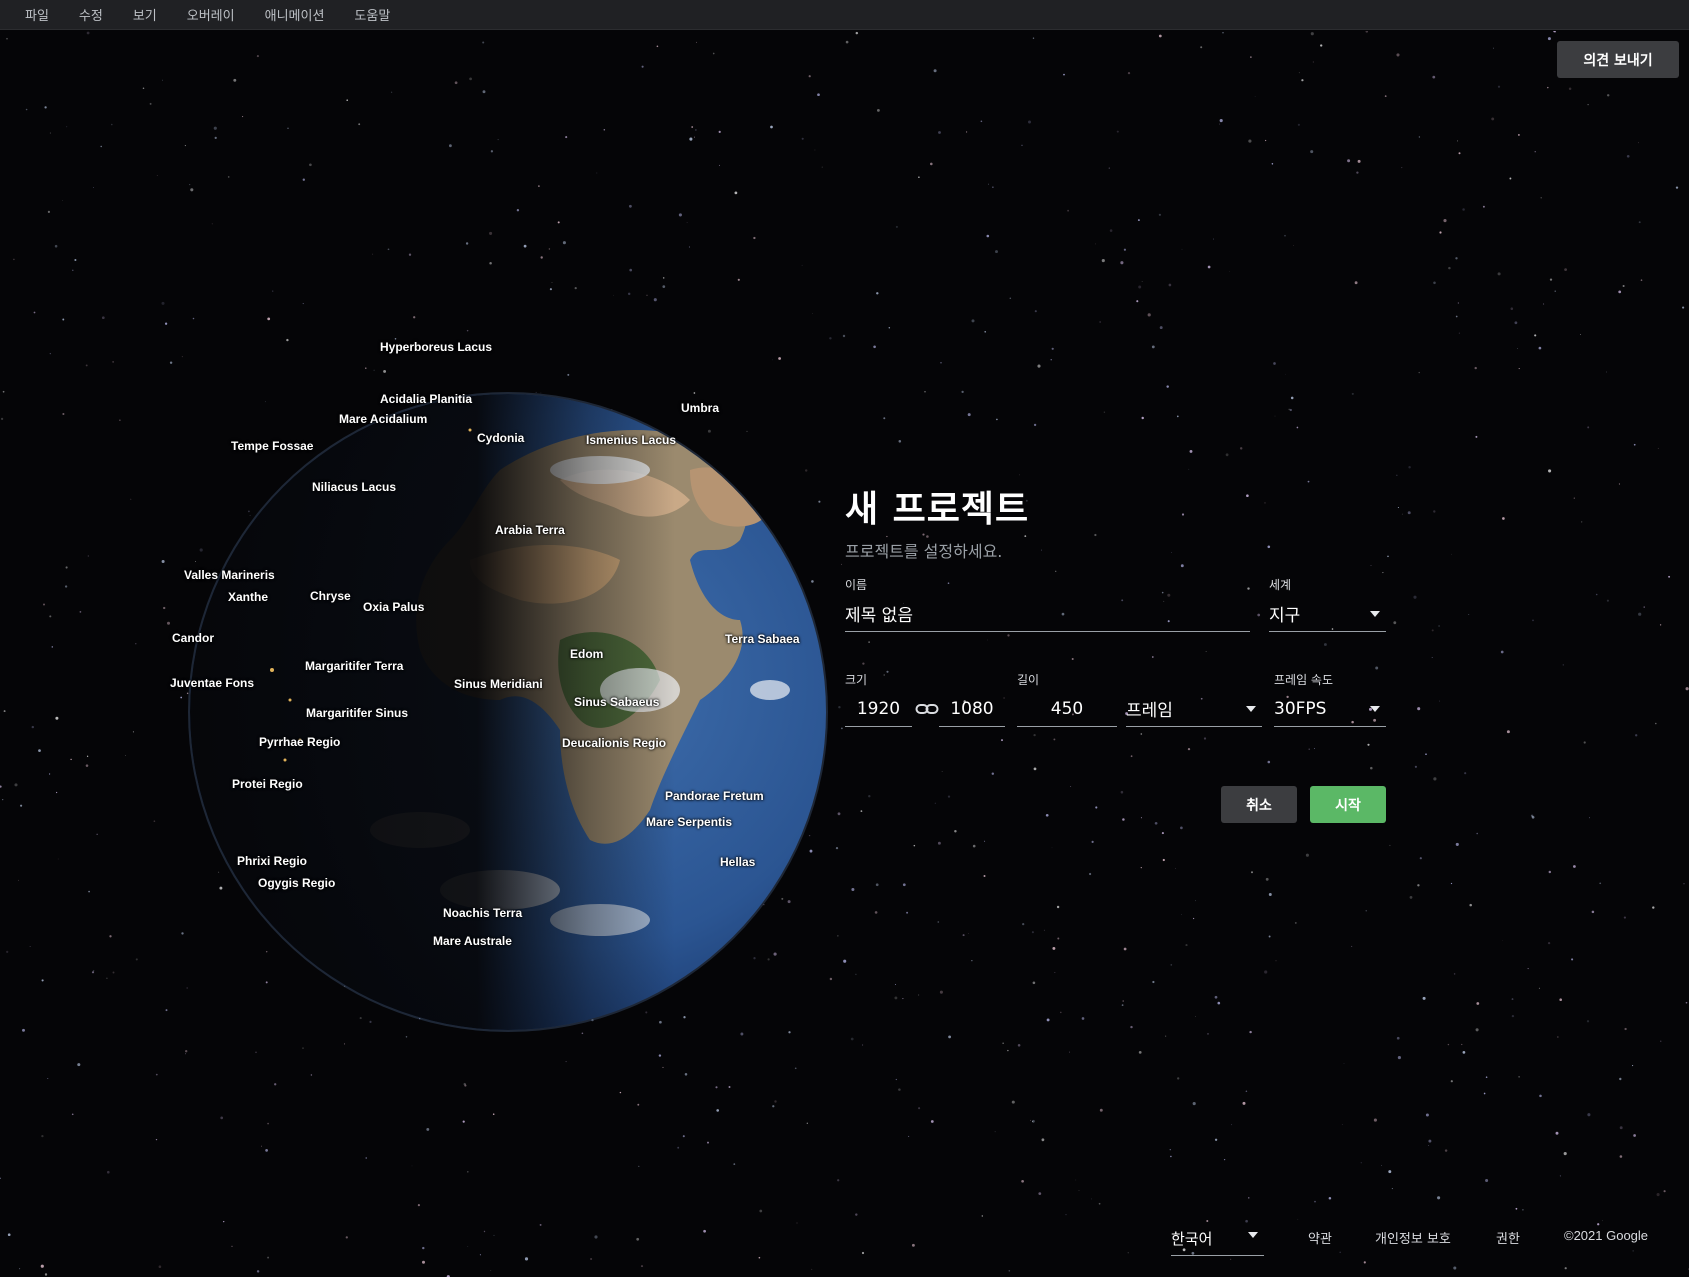  What do you see at coordinates (498, 684) in the screenshot?
I see `map-label: Sinus Meridiani` at bounding box center [498, 684].